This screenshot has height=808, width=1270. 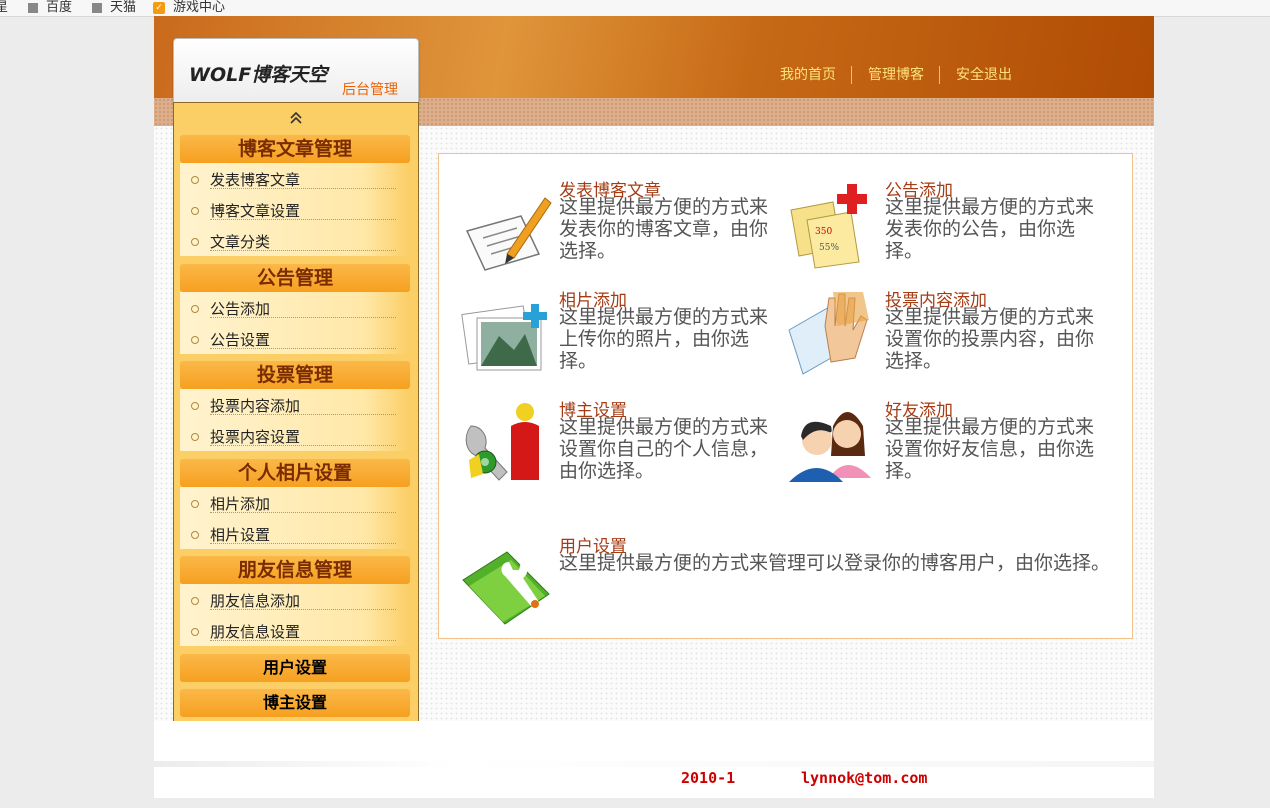 I want to click on feature-card: 相片添加 这里提供最方便的方式来 上传你的照片，由你选 择。, so click(x=629, y=336).